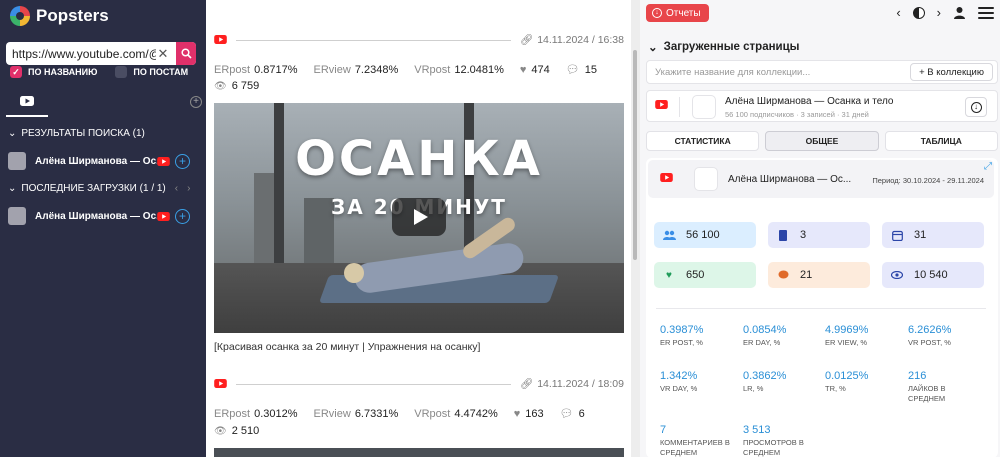 Image resolution: width=1000 pixels, height=457 pixels. I want to click on loaded-pages-header: ⌄ Загруженные страницы, so click(724, 47).